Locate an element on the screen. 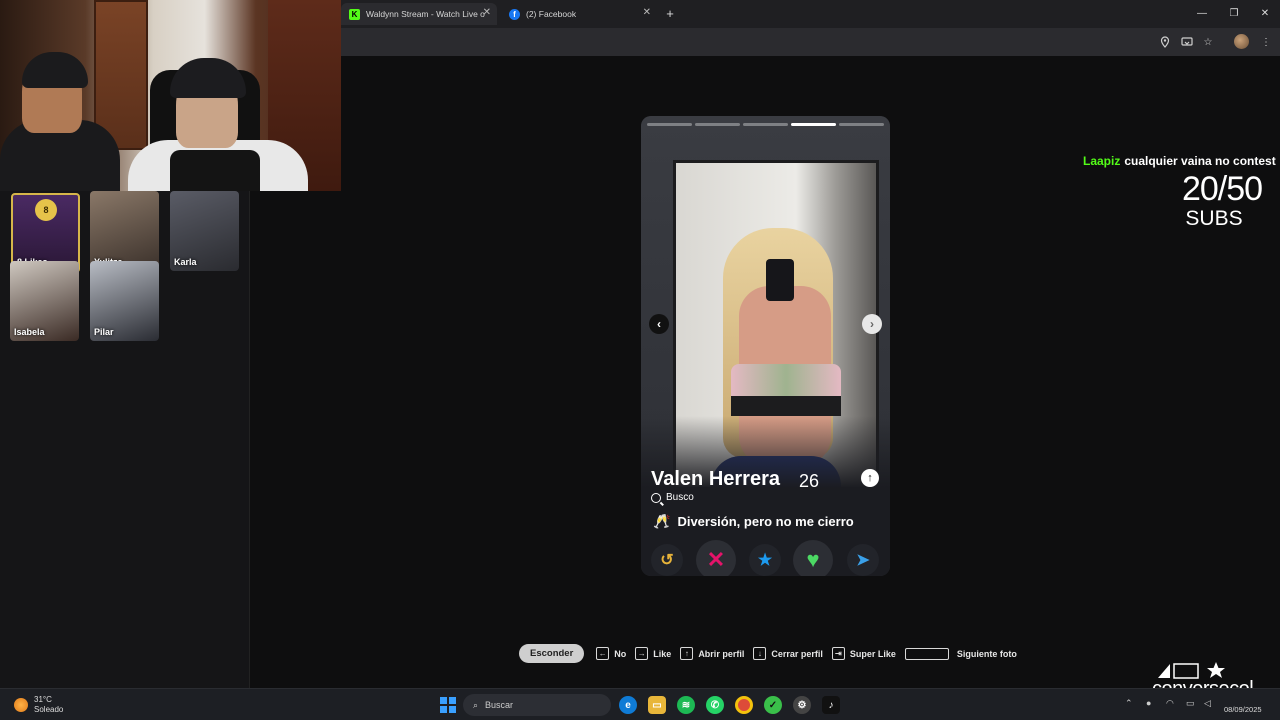 The height and width of the screenshot is (720, 1280). action-buttons: ↺ ✕ ★ ♥ ➤ is located at coordinates (765, 558).